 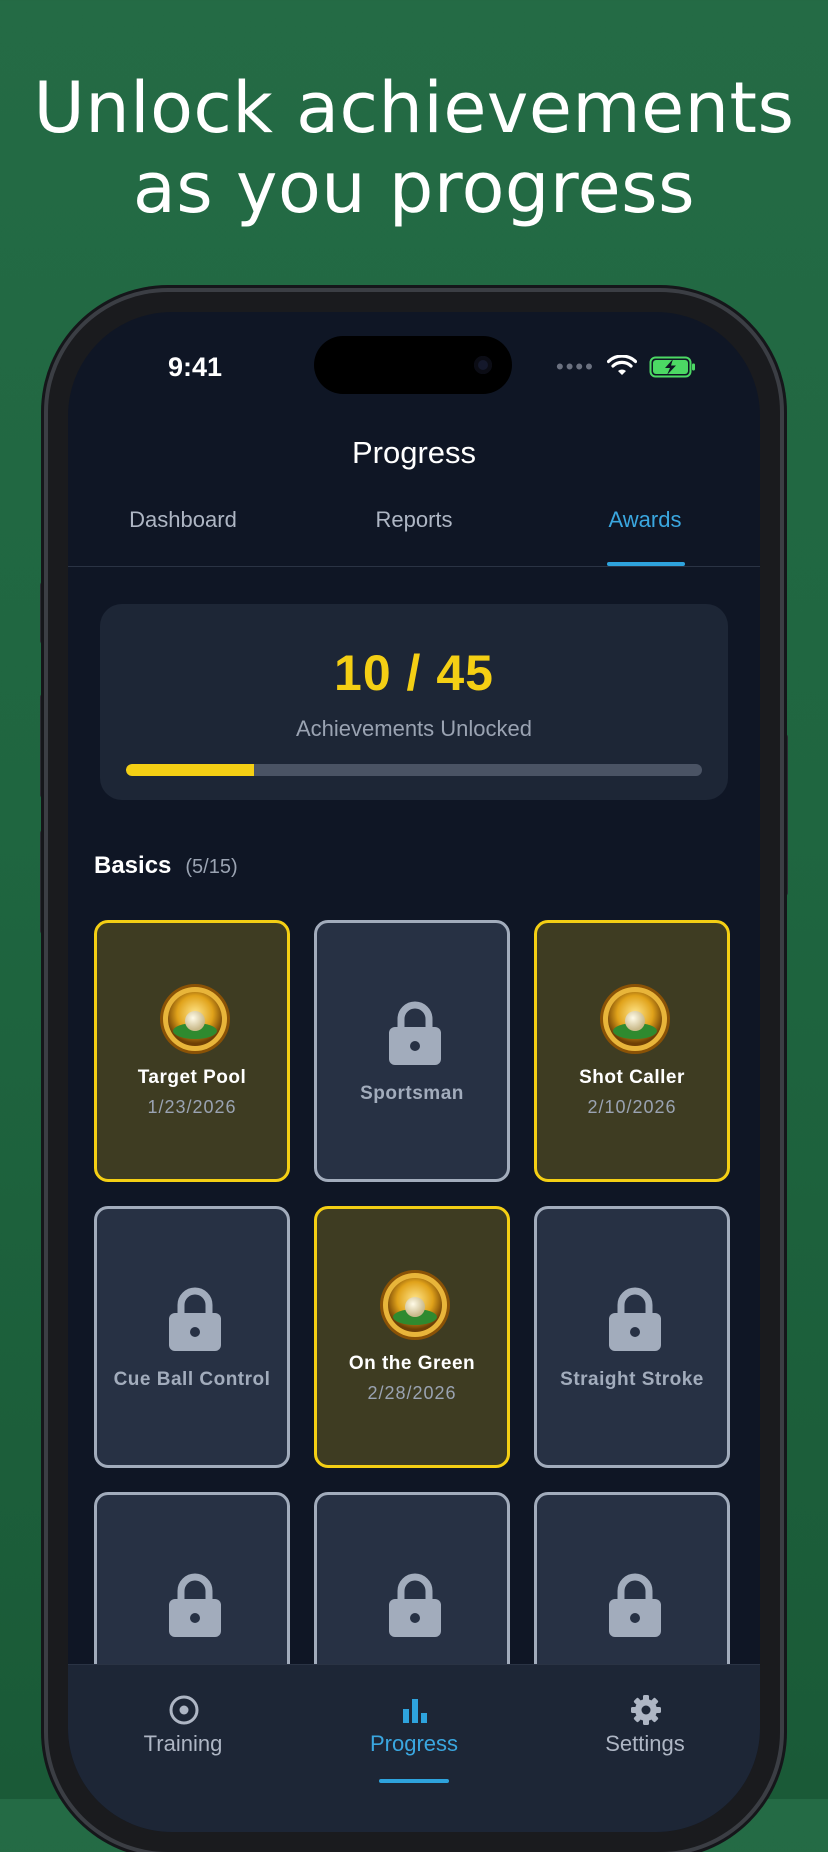 What do you see at coordinates (483, 365) in the screenshot?
I see `front-camera` at bounding box center [483, 365].